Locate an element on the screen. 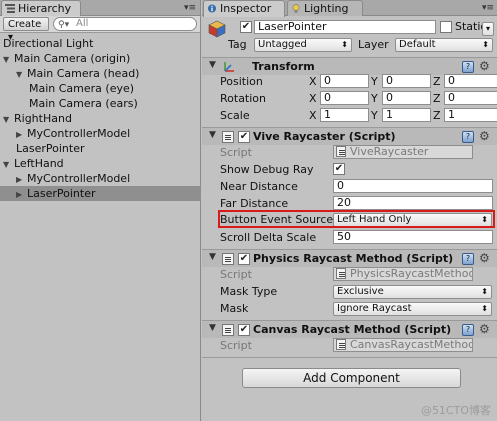 This screenshot has height=421, width=497. hierarchy-item: ▼ LeftHand is located at coordinates (33, 163).